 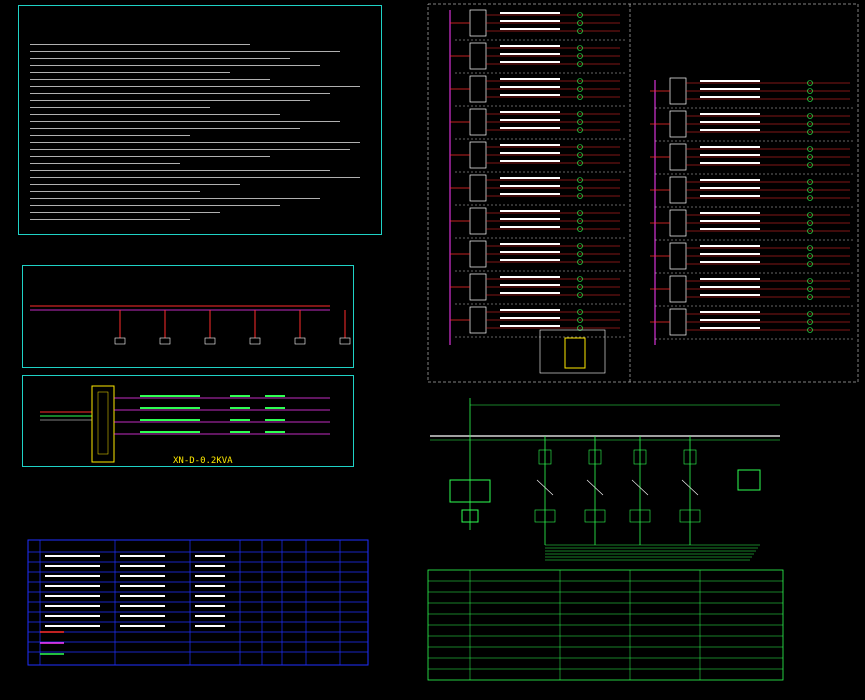 What do you see at coordinates (185, 424) in the screenshot?
I see `xn-diagram` at bounding box center [185, 424].